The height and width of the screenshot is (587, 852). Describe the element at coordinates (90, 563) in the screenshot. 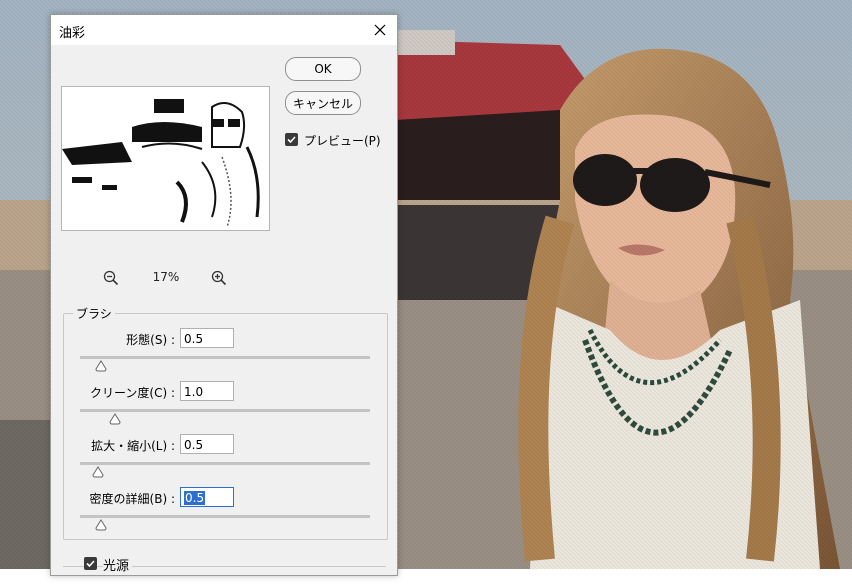

I see `lighting-checkbox` at that location.